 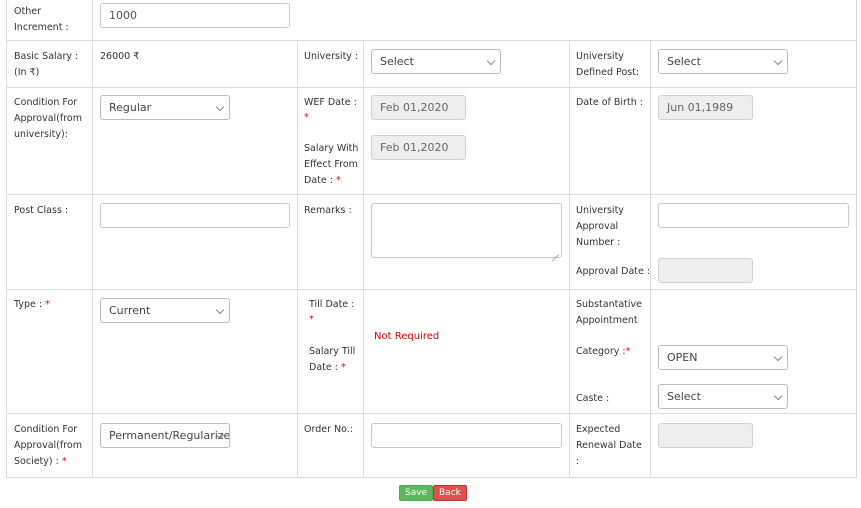 I want to click on wef-date-input: Feb 01,2020, so click(x=418, y=107).